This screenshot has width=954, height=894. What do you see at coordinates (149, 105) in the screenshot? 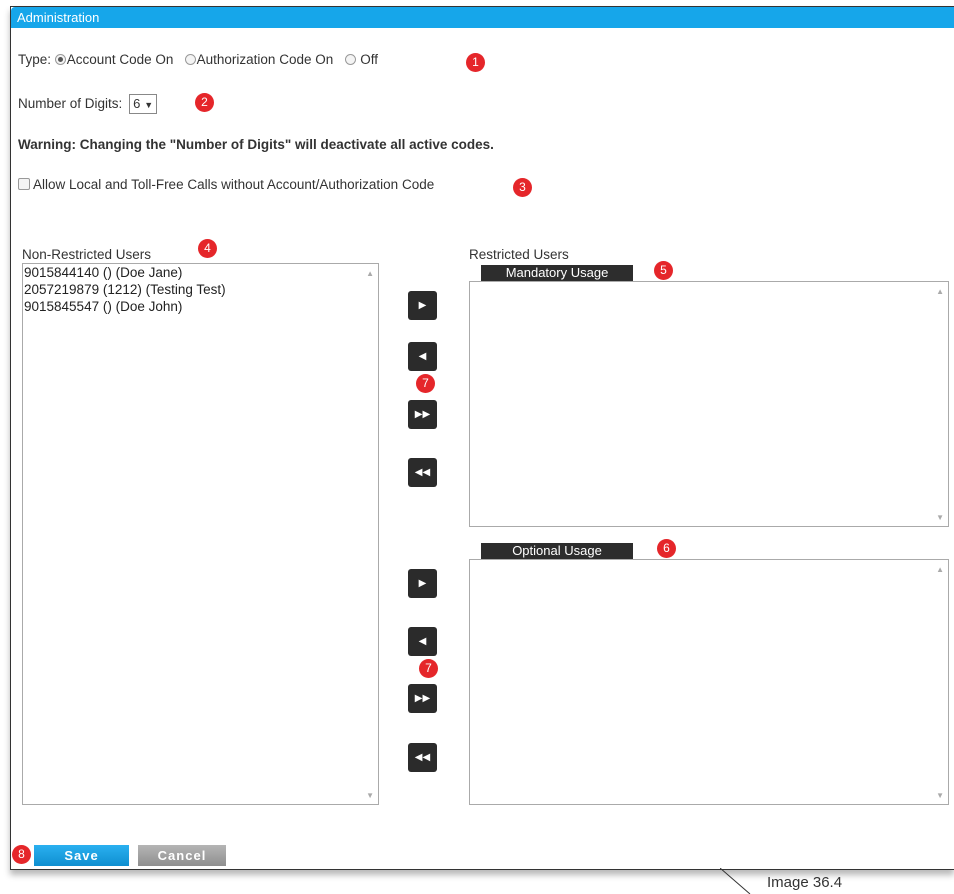
I see `chevron-down-icon: ▼` at bounding box center [149, 105].